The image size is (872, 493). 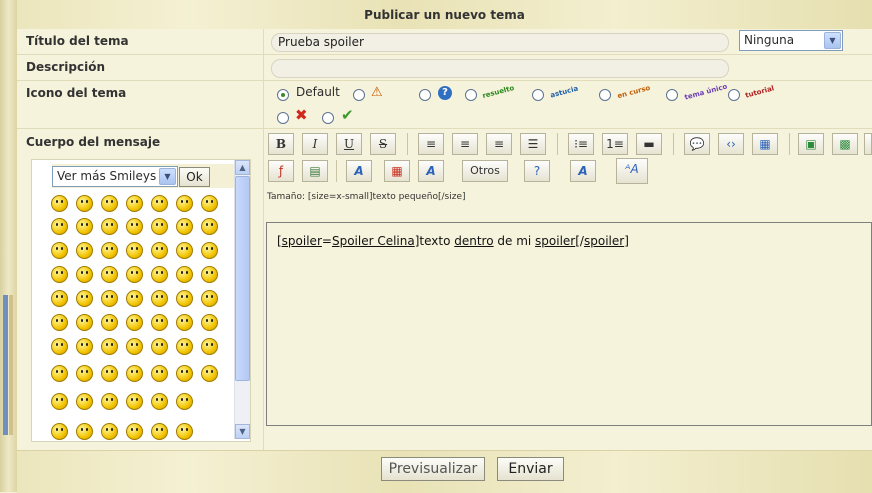 I want to click on icon-radio-check, so click(x=328, y=118).